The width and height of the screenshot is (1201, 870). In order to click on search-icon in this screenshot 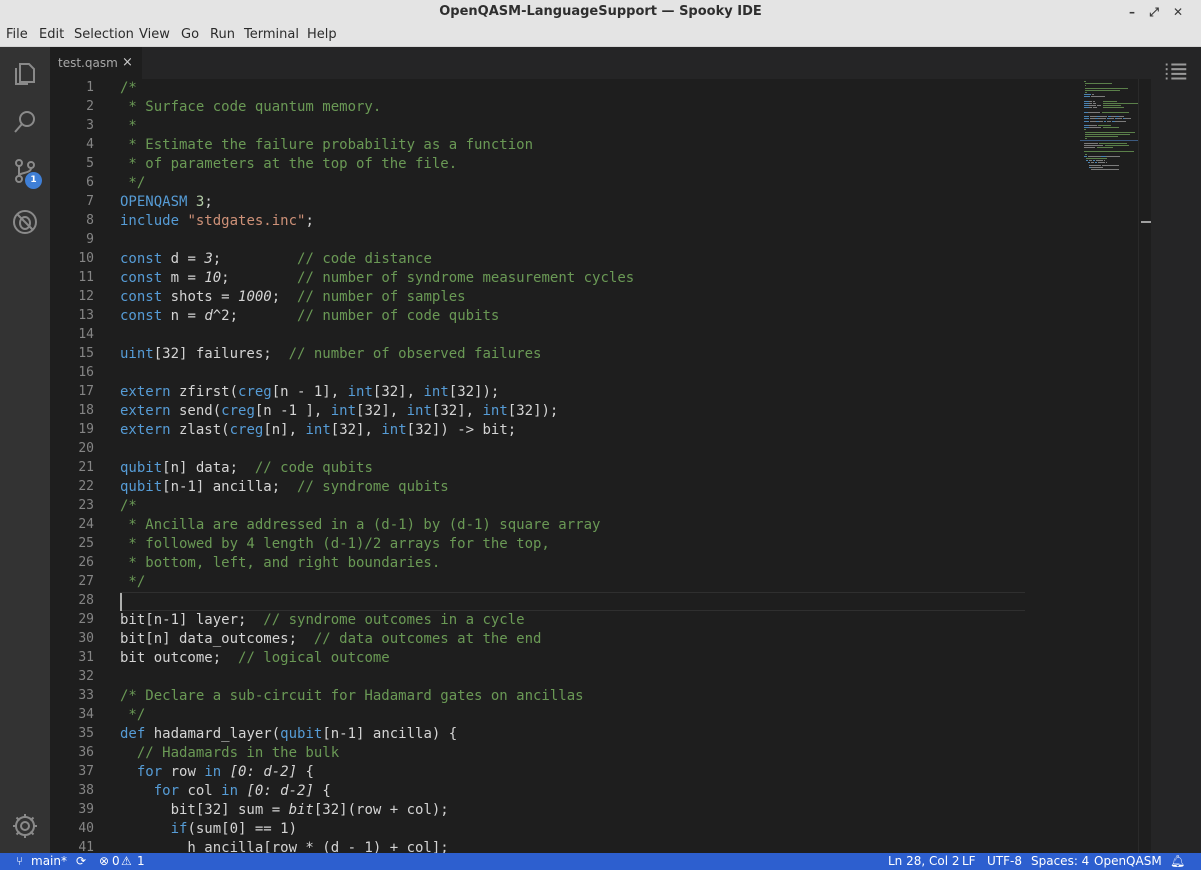, I will do `click(25, 122)`.